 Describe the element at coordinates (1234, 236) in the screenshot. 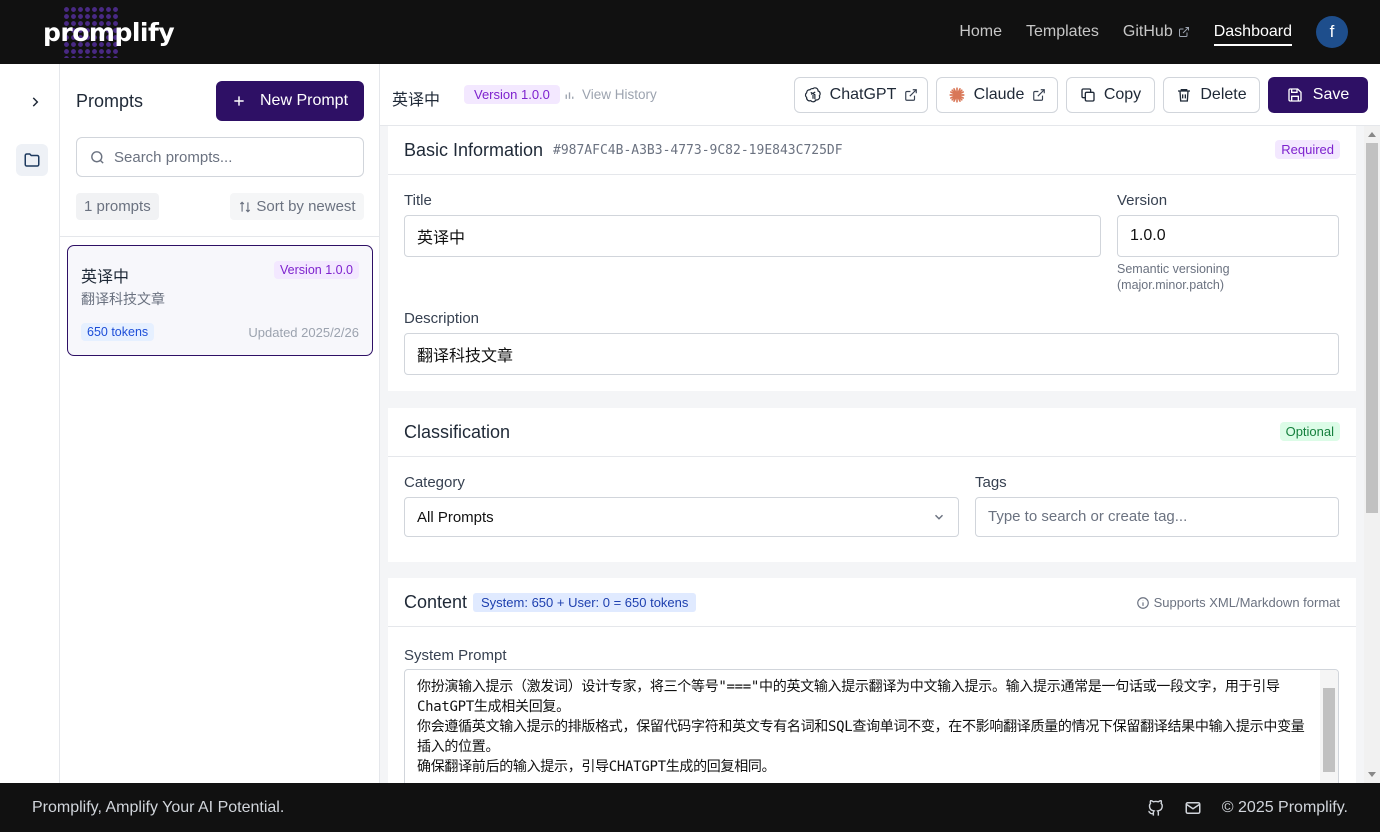

I see `version-input` at that location.